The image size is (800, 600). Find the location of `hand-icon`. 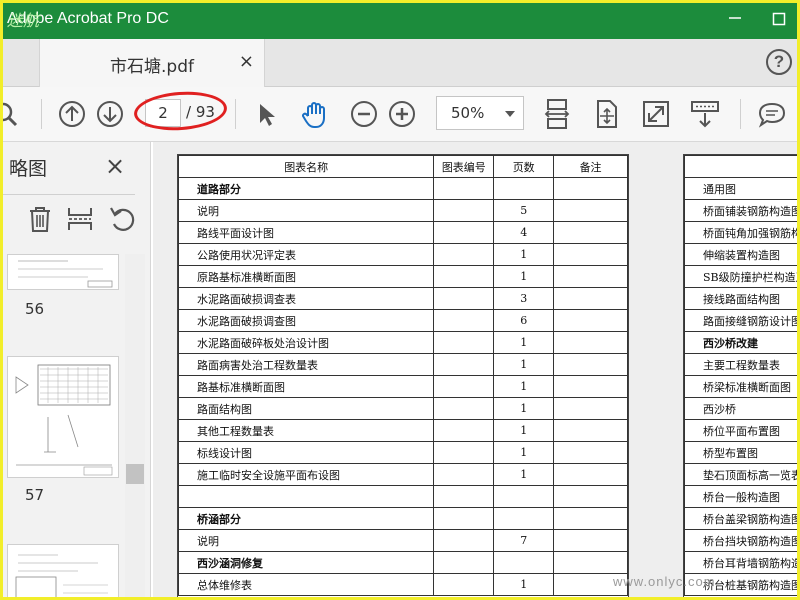

hand-icon is located at coordinates (315, 114).